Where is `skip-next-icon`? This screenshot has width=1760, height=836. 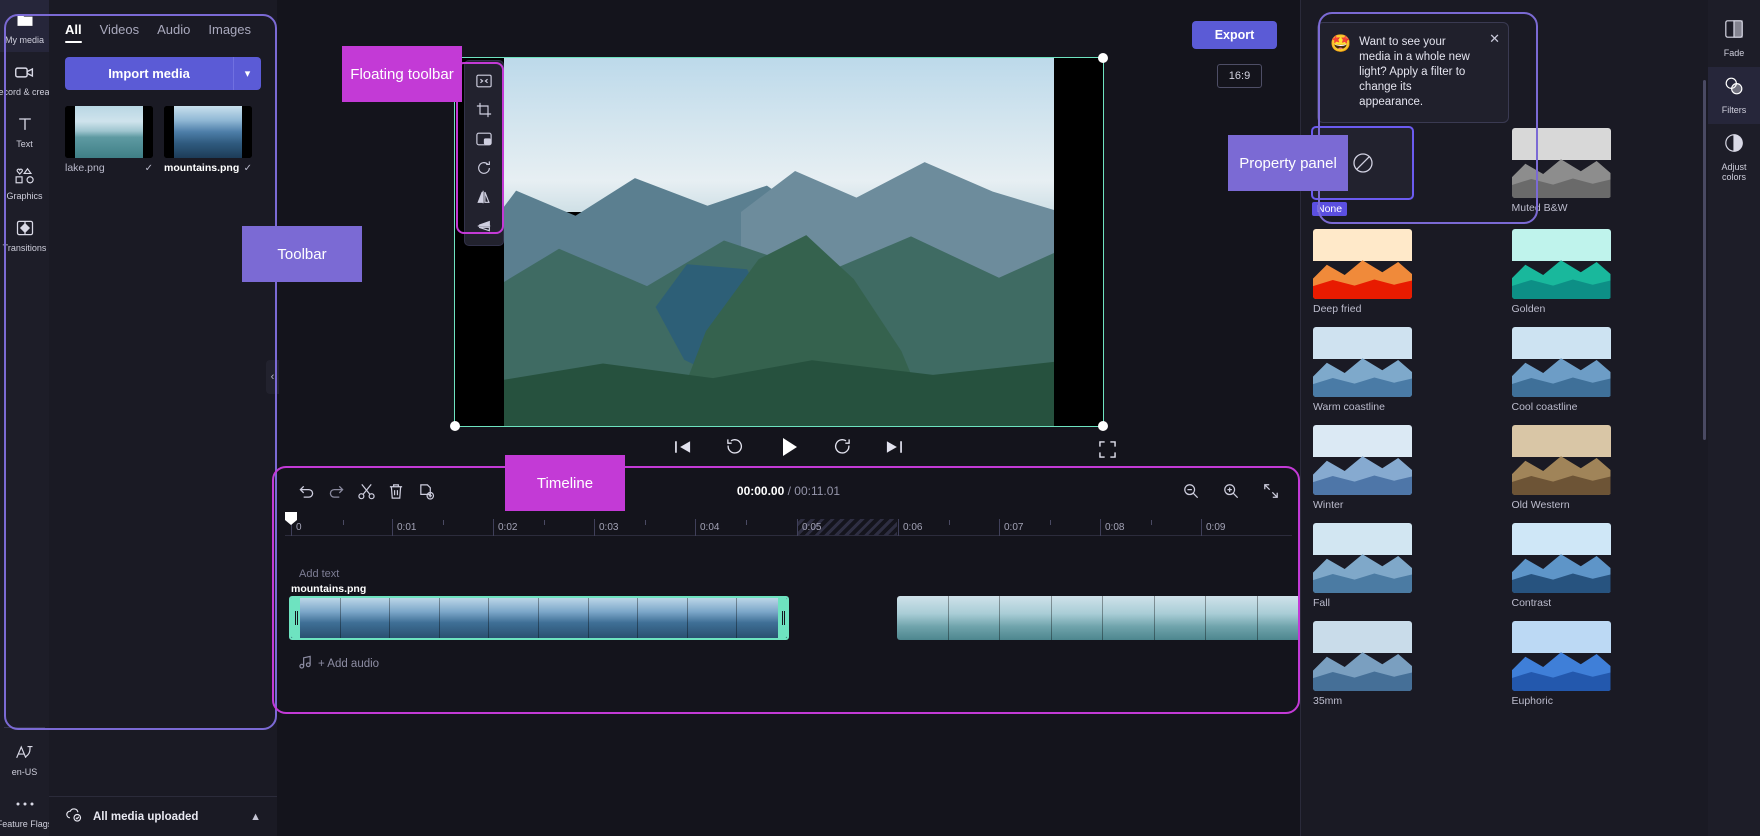
skip-next-icon is located at coordinates (895, 447).